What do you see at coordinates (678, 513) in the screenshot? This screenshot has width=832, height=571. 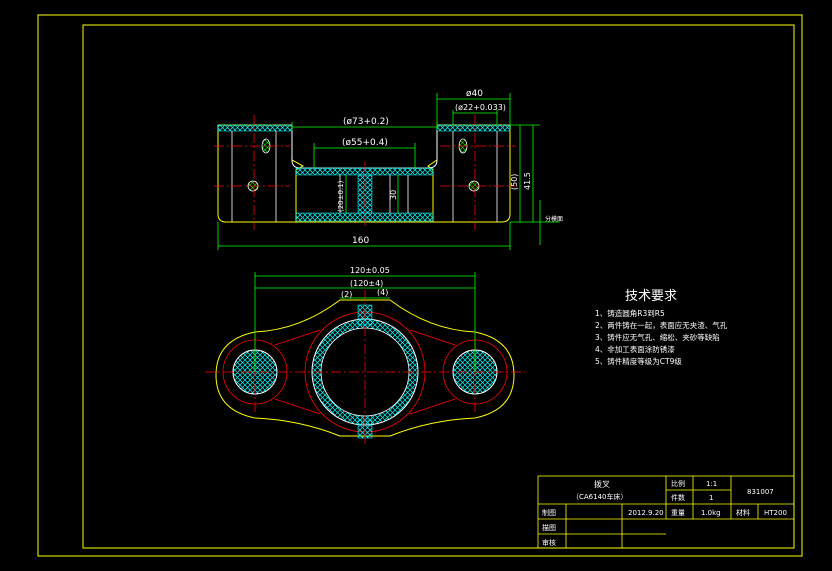 I see `weight-label: 重量` at bounding box center [678, 513].